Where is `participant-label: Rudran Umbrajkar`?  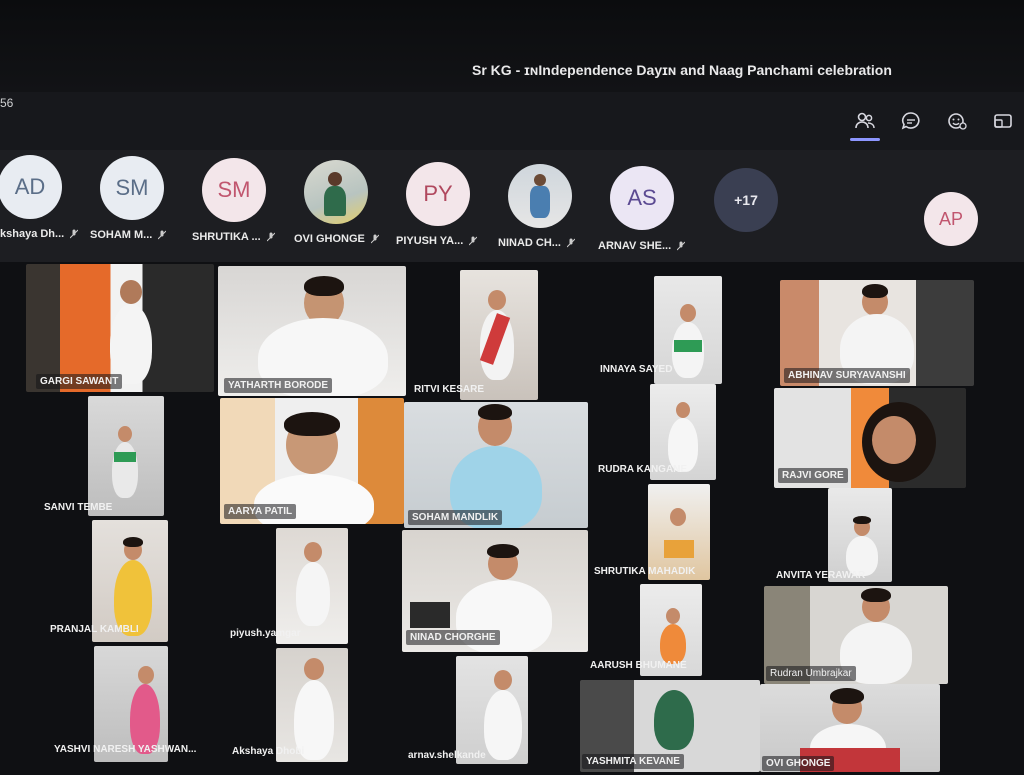
participant-label: Rudran Umbrajkar is located at coordinates (811, 673).